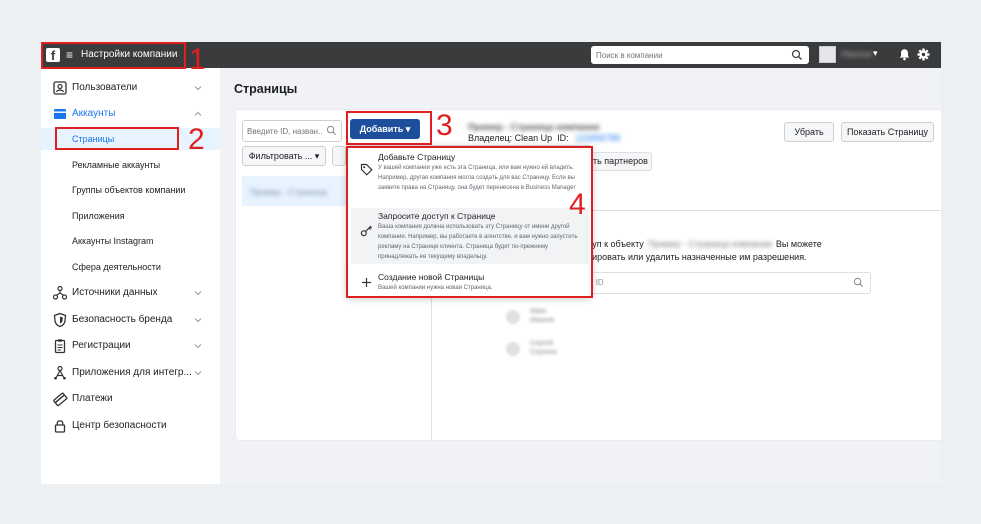  Describe the element at coordinates (709, 244) in the screenshot. I see `access-object-name: Пример - Страница компании` at that location.